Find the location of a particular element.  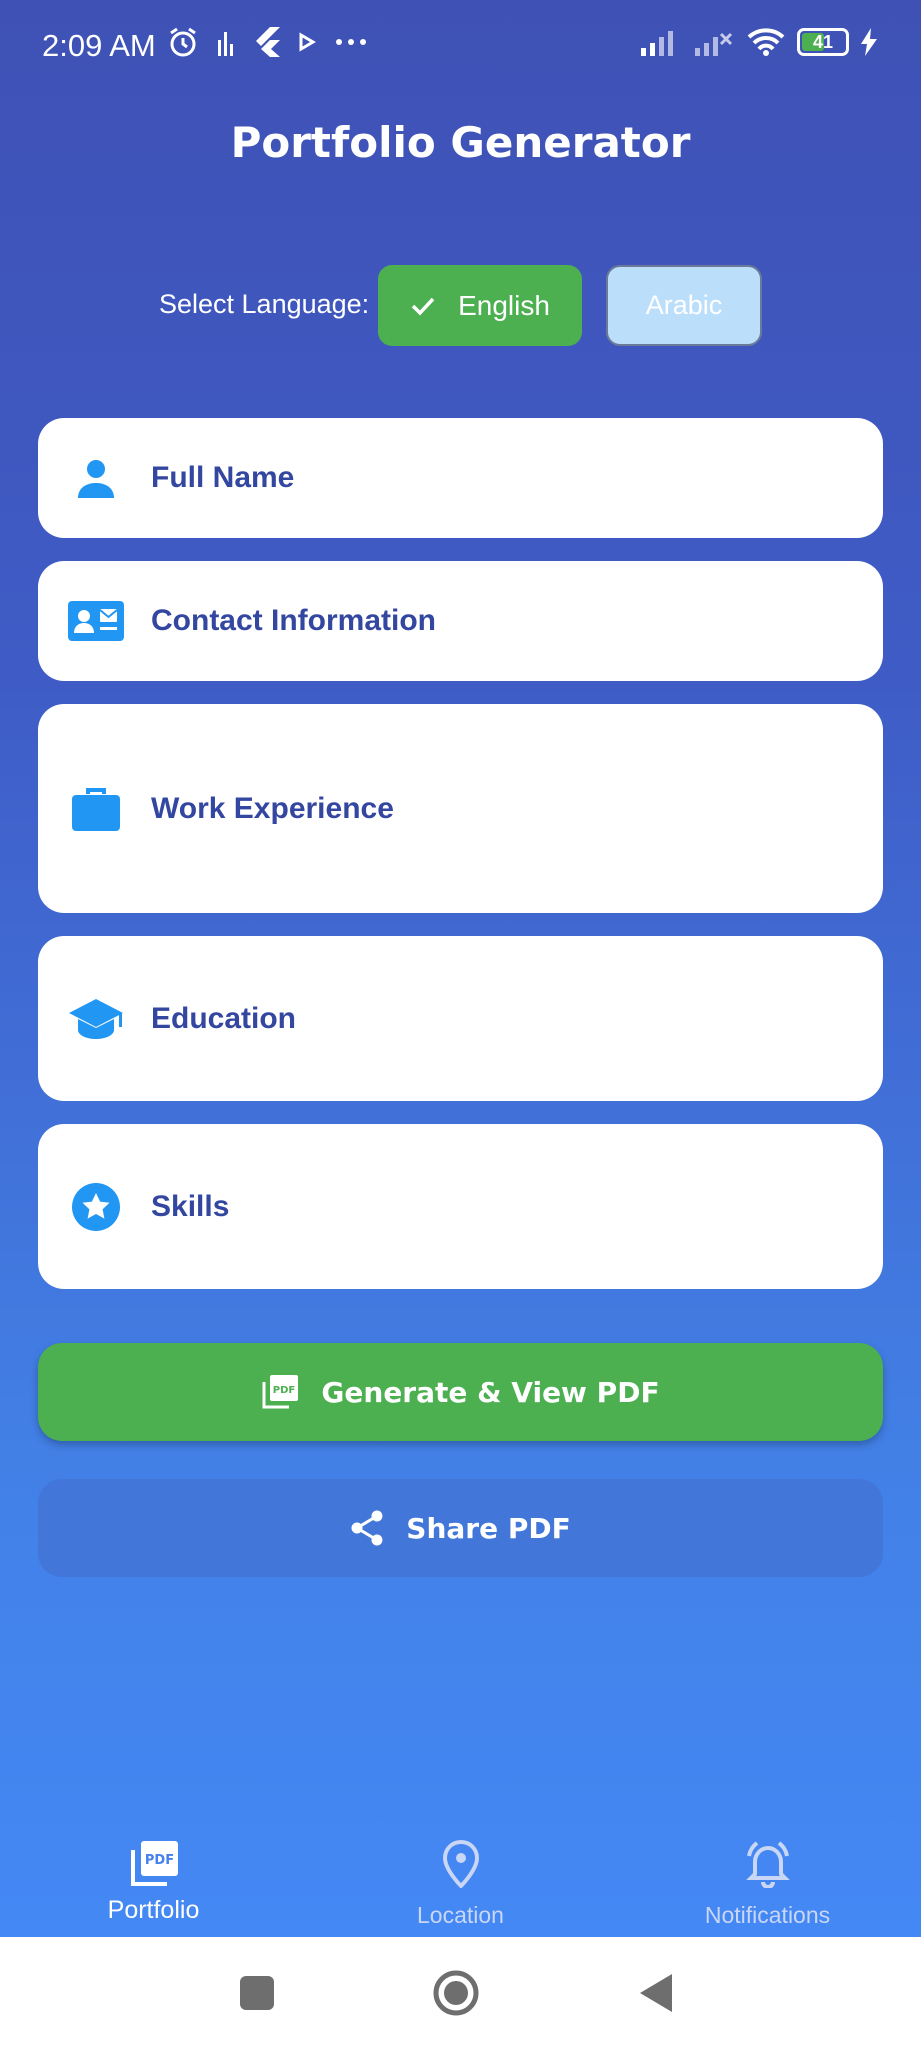

nav-item-portfolio: PDF Portfolio is located at coordinates (153, 1873).